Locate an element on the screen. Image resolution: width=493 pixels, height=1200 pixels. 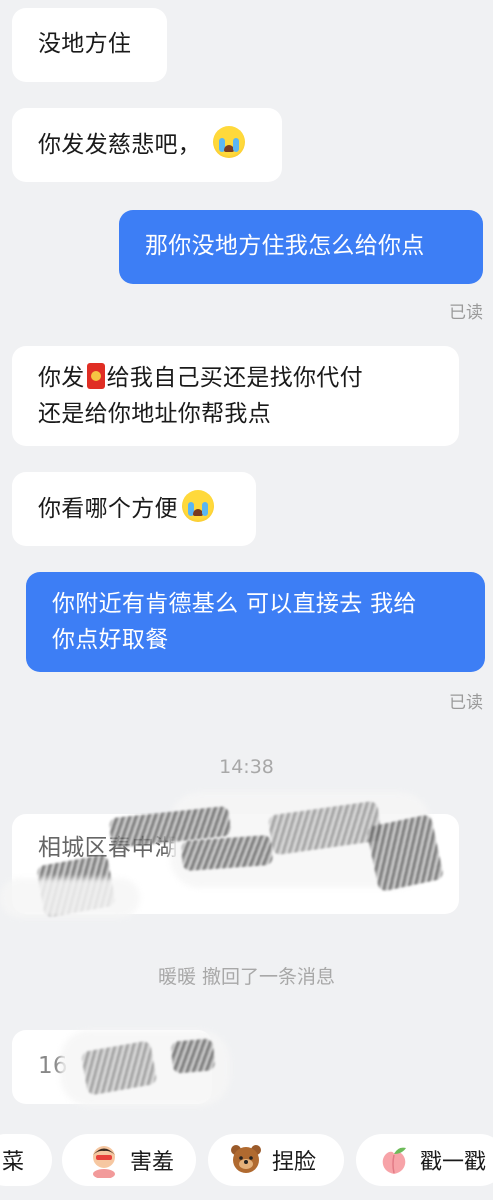
message-bubble: 你附近有肯德基么 可以直接去 我给 你点好取餐 is located at coordinates (255, 622).